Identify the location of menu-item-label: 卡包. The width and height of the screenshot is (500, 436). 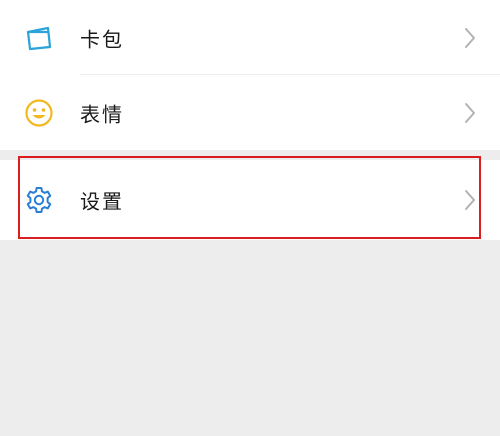
(102, 39).